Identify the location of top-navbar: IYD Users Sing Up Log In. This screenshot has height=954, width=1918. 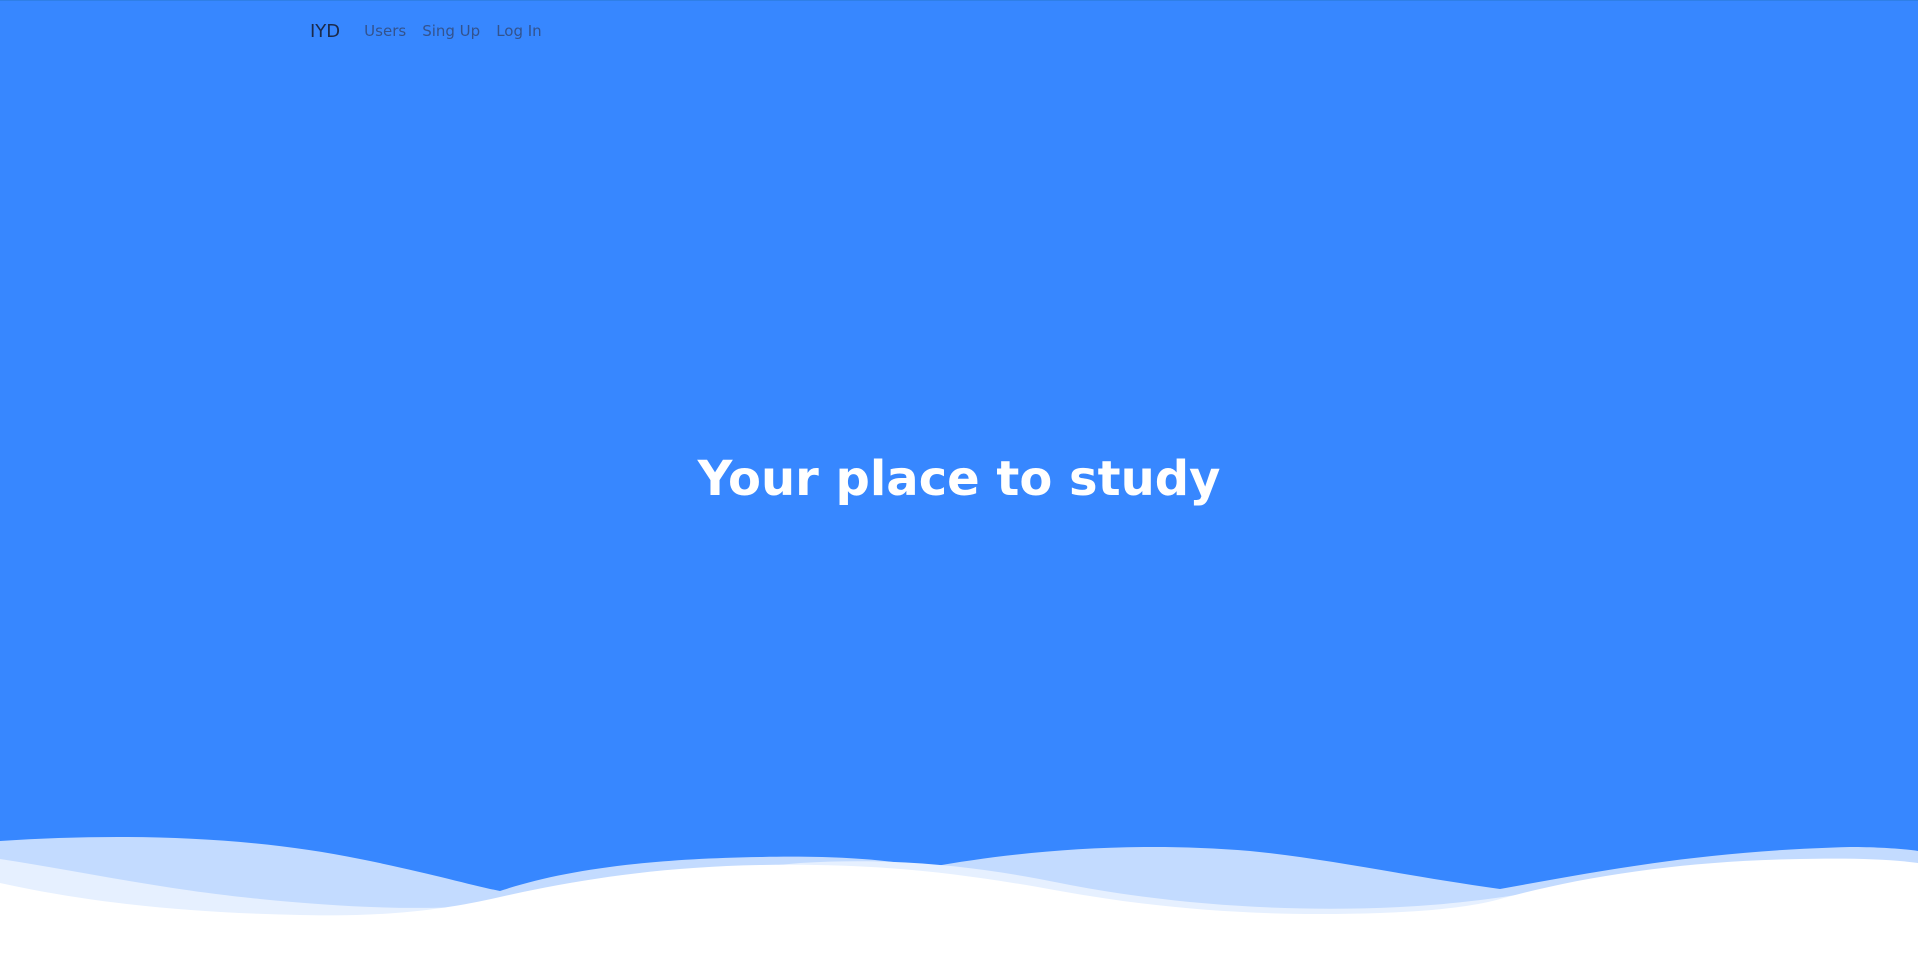
(434, 31).